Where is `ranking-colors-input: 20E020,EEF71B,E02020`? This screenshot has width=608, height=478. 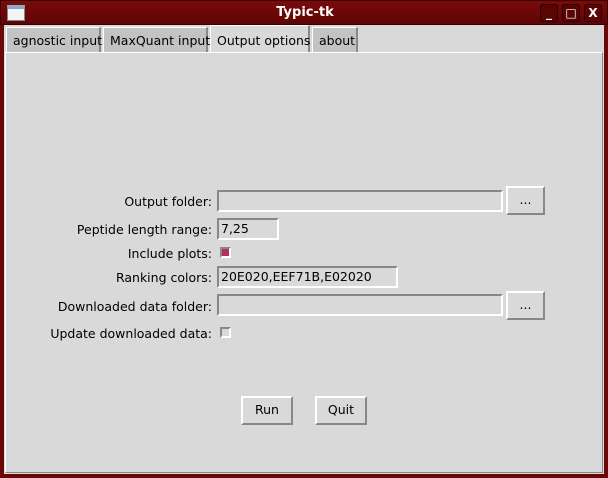 ranking-colors-input: 20E020,EEF71B,E02020 is located at coordinates (307, 277).